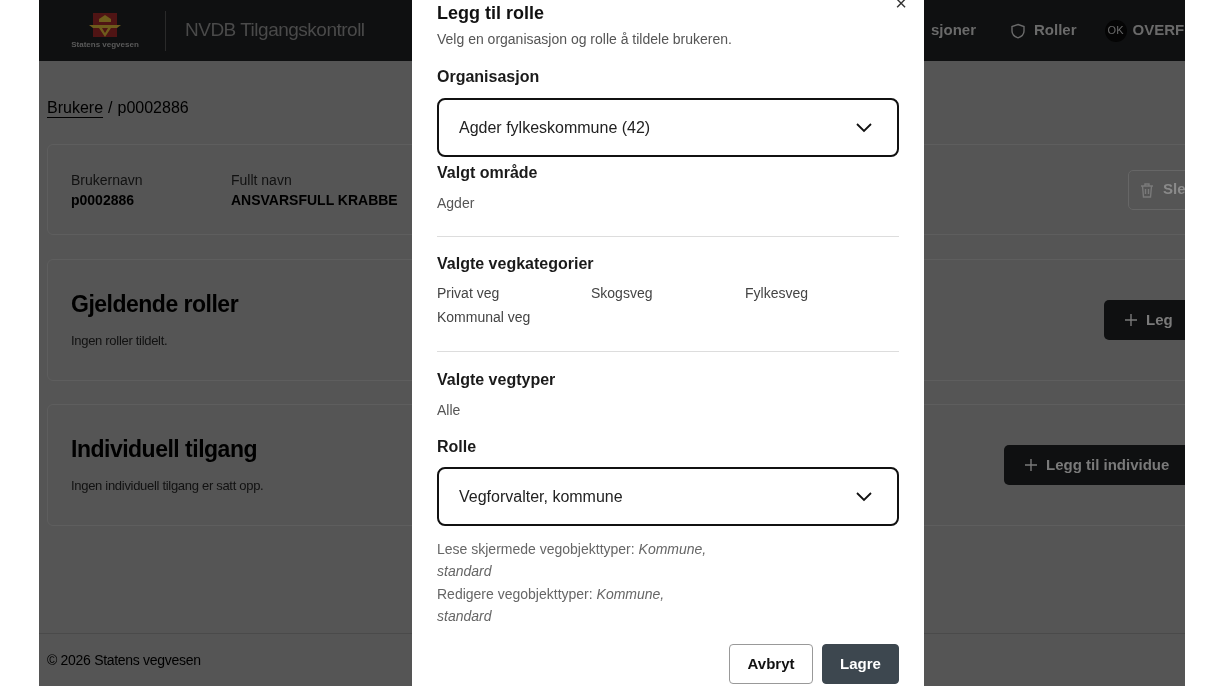  What do you see at coordinates (668, 496) in the screenshot?
I see `select-field: Vegforvalter, kommune` at bounding box center [668, 496].